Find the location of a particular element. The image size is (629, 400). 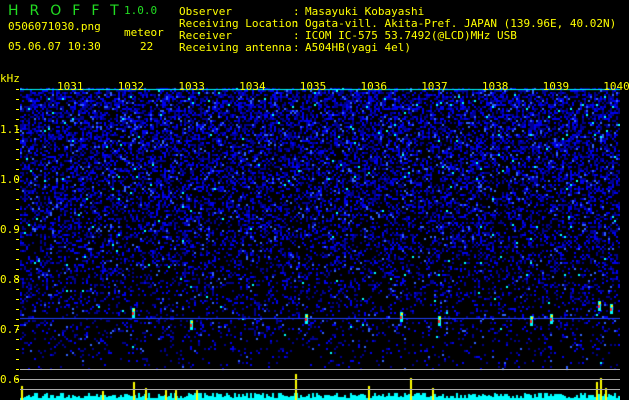

filename: 0506071030.png is located at coordinates (54, 26).